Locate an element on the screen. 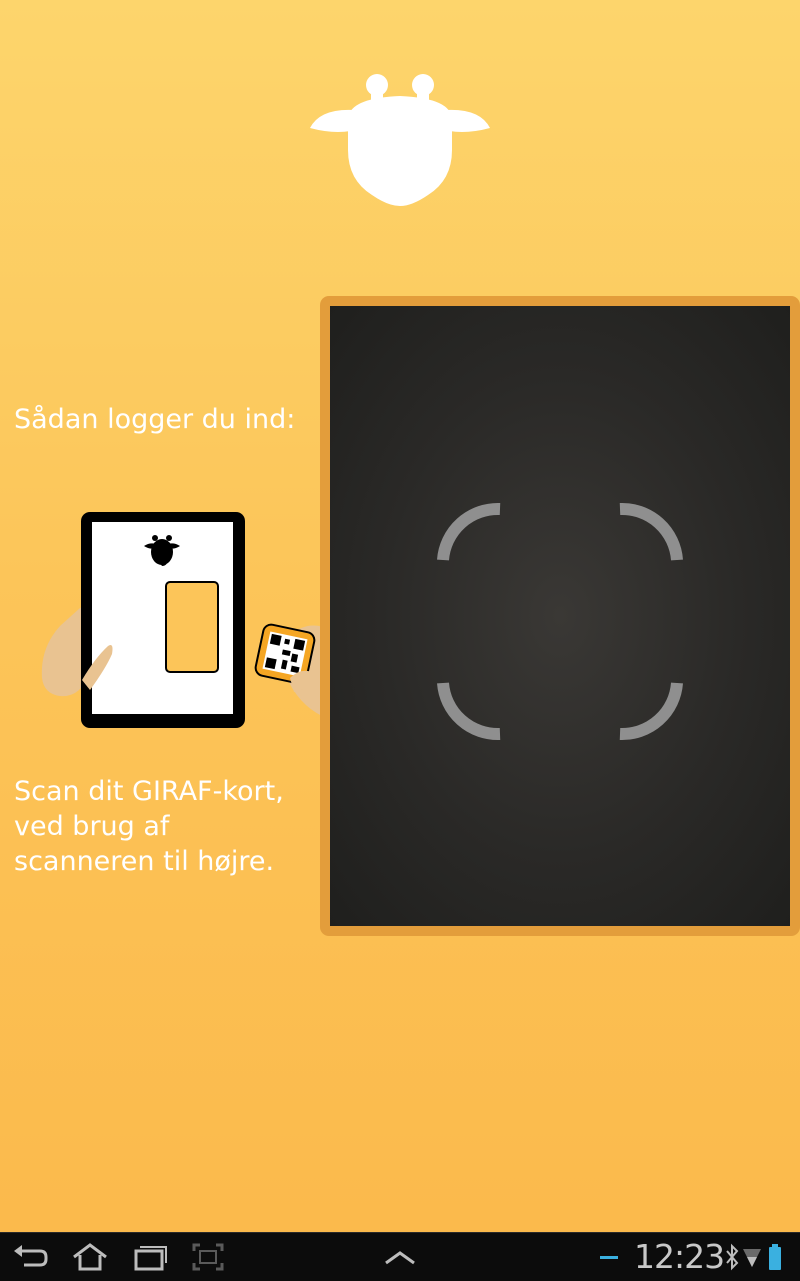 This screenshot has height=1281, width=800. system-navigation-bar: 12:23 is located at coordinates (400, 1256).